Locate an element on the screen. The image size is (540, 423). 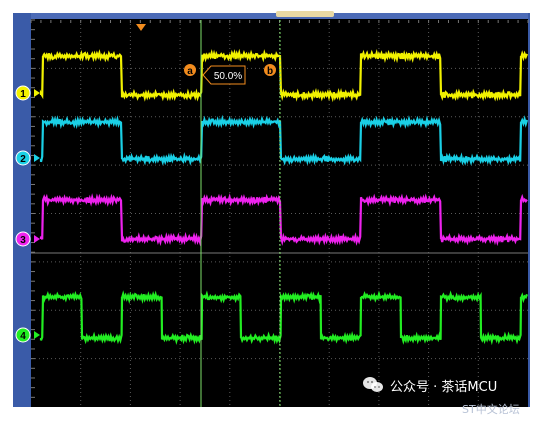
wechat-icon is located at coordinates (373, 384).